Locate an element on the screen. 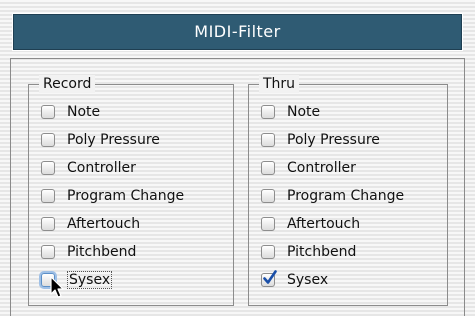 The height and width of the screenshot is (316, 475). record-sysex-label: Sysex is located at coordinates (90, 280).